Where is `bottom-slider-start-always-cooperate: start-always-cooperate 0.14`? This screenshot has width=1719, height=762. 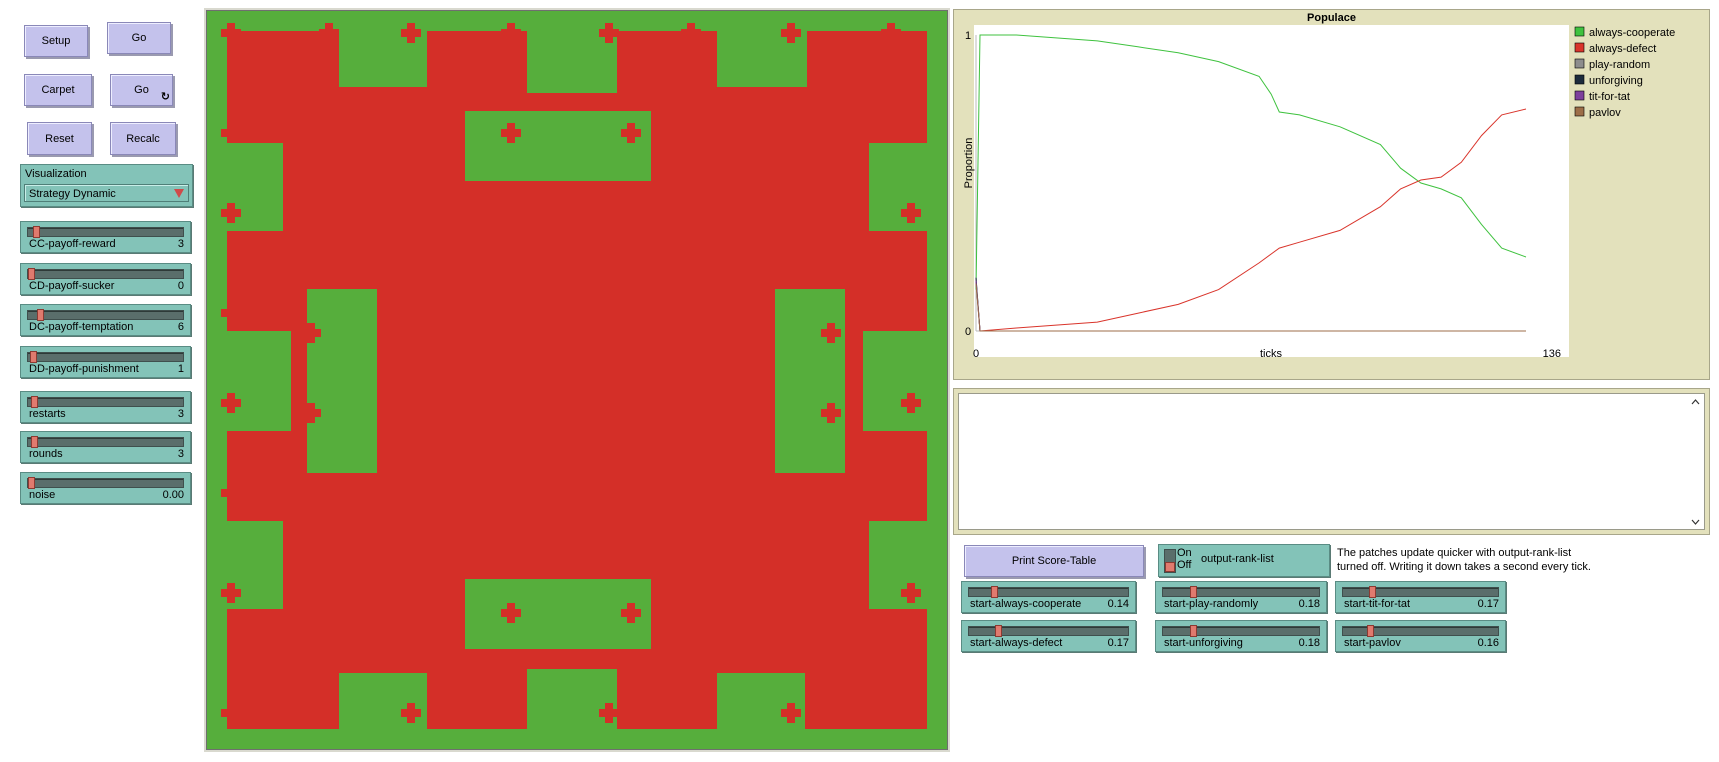
bottom-slider-start-always-cooperate: start-always-cooperate 0.14 is located at coordinates (1048, 597).